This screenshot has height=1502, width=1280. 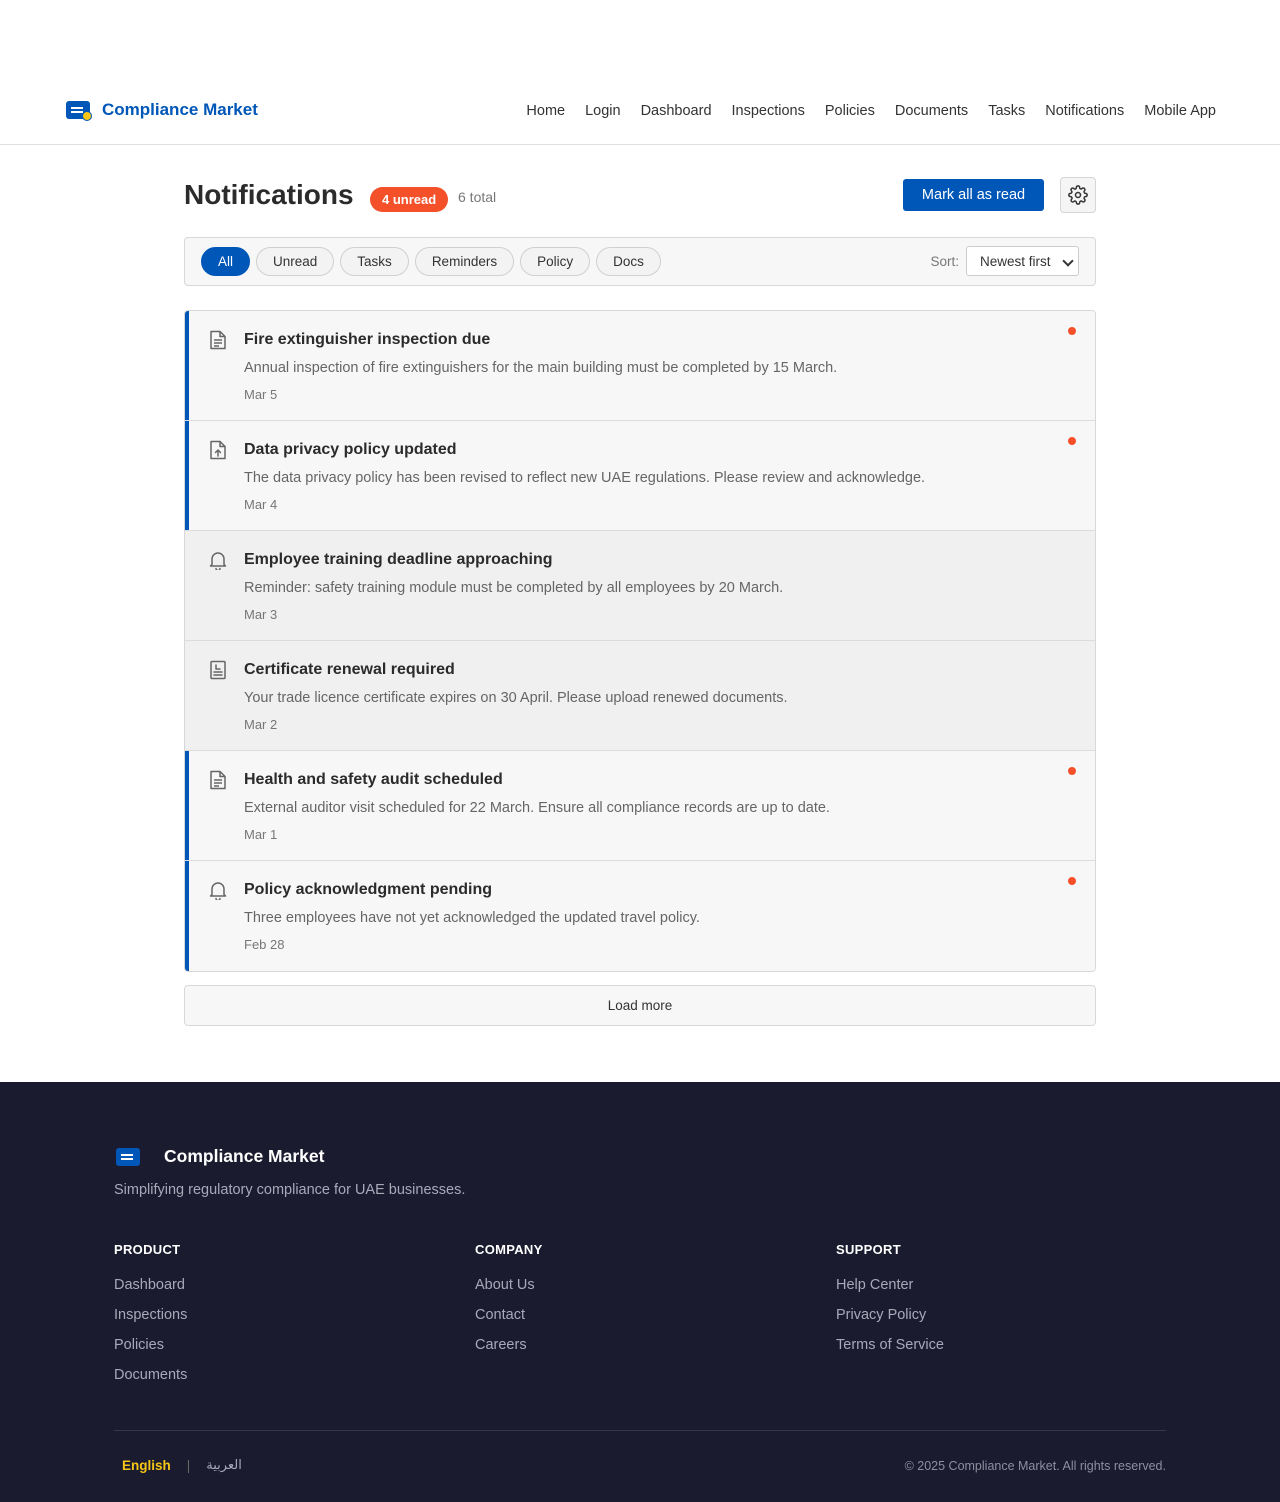 What do you see at coordinates (890, 1285) in the screenshot?
I see `footer-link-help: Help Center` at bounding box center [890, 1285].